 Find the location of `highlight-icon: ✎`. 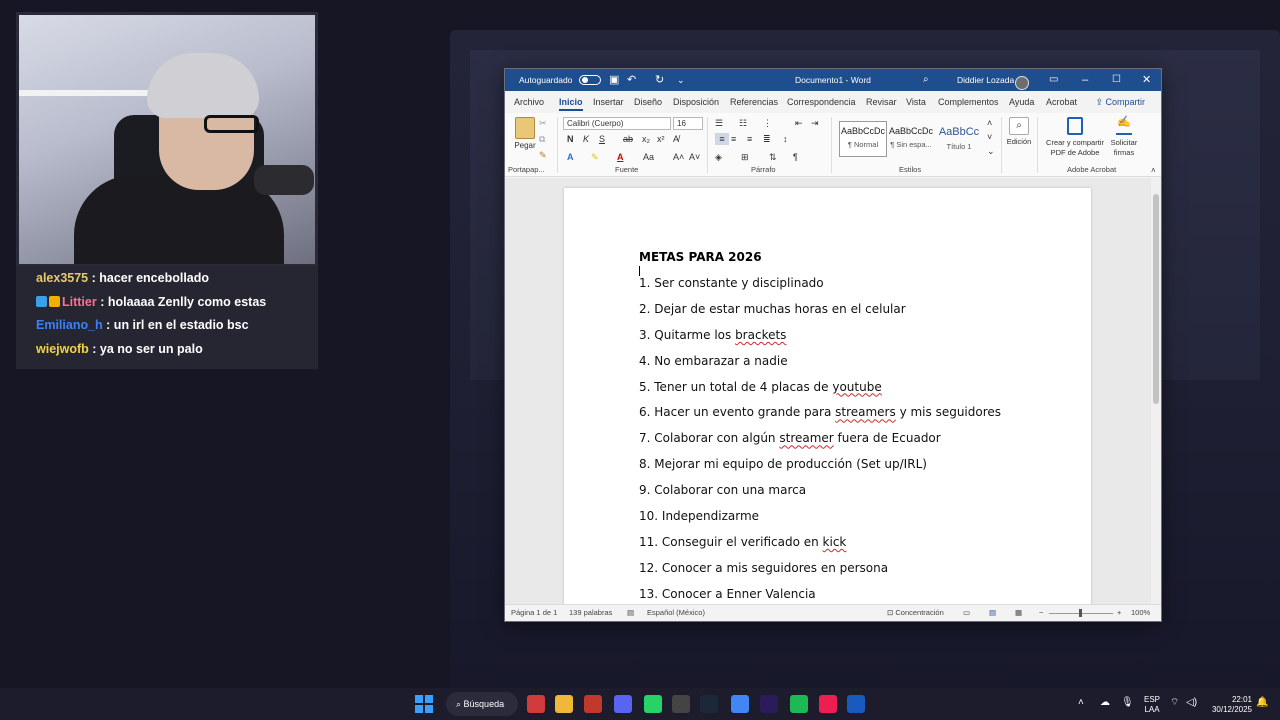

highlight-icon: ✎ is located at coordinates (595, 157).